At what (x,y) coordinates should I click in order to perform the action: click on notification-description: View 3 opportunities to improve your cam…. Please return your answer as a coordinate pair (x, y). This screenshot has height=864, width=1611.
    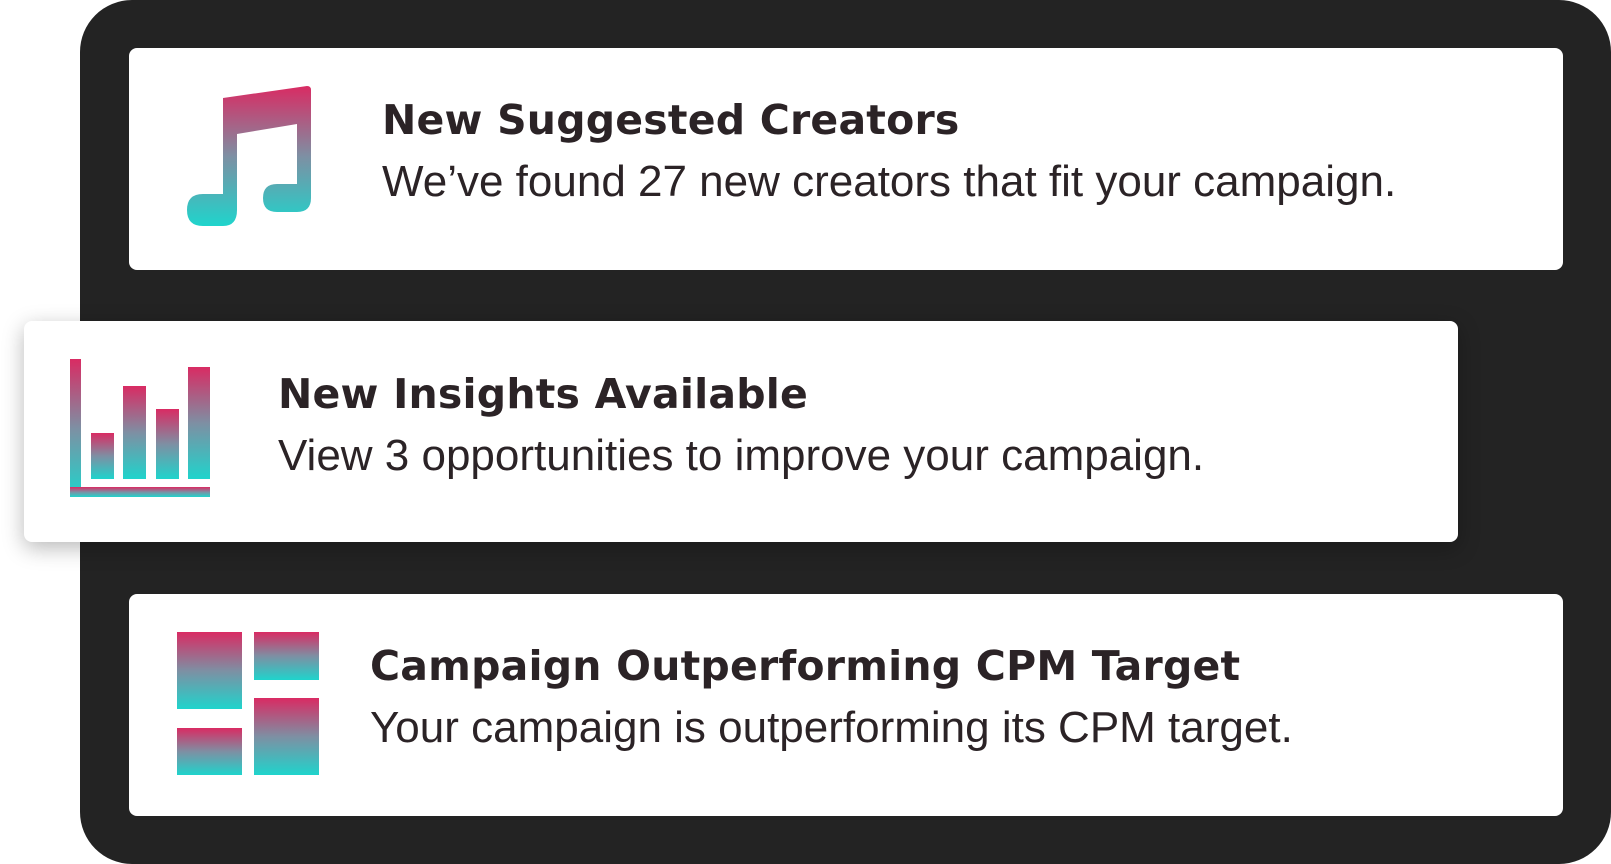
    Looking at the image, I should click on (741, 455).